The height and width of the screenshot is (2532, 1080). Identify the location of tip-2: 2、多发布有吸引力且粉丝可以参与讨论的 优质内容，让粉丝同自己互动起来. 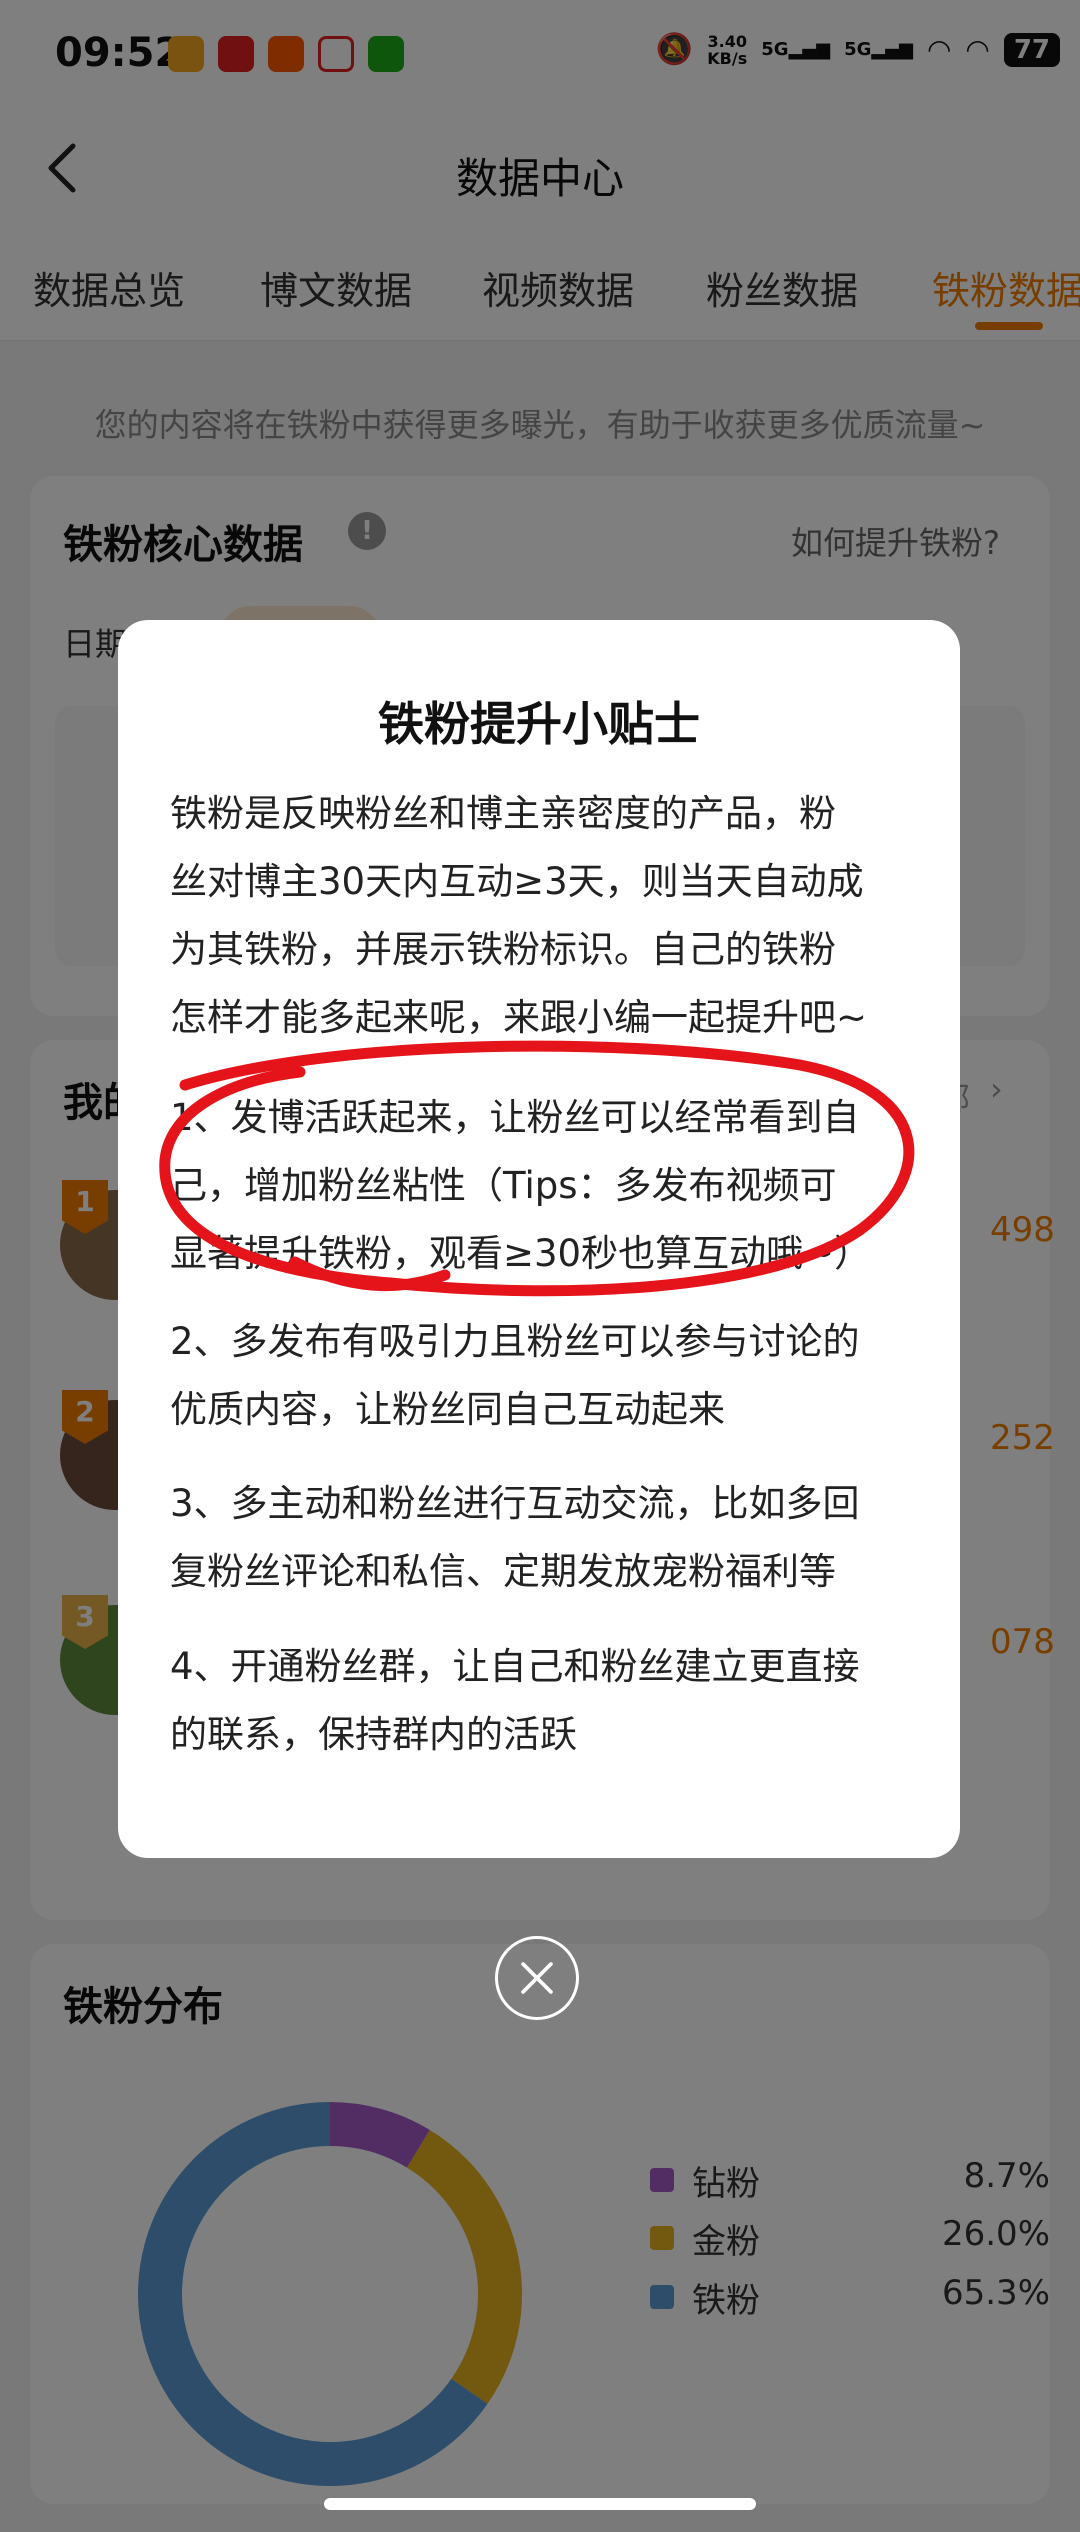
(555, 1376).